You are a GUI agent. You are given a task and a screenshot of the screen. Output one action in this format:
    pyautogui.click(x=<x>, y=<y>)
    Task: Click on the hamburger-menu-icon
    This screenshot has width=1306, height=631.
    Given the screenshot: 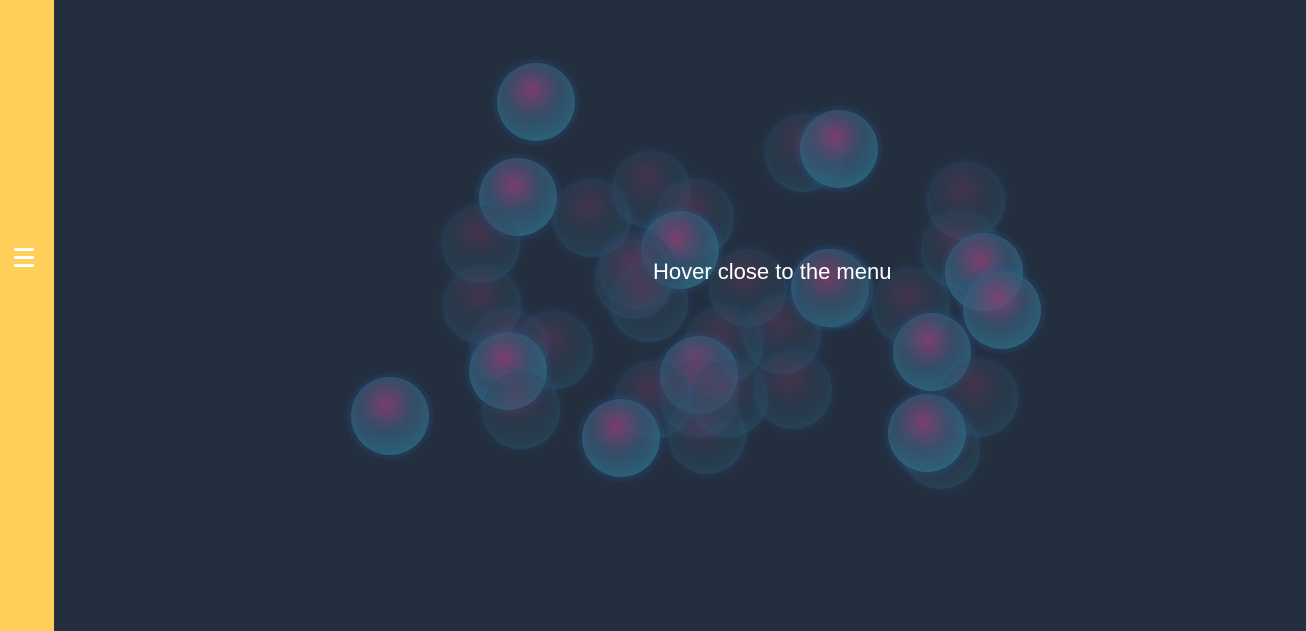 What is the action you would take?
    pyautogui.click(x=24, y=258)
    